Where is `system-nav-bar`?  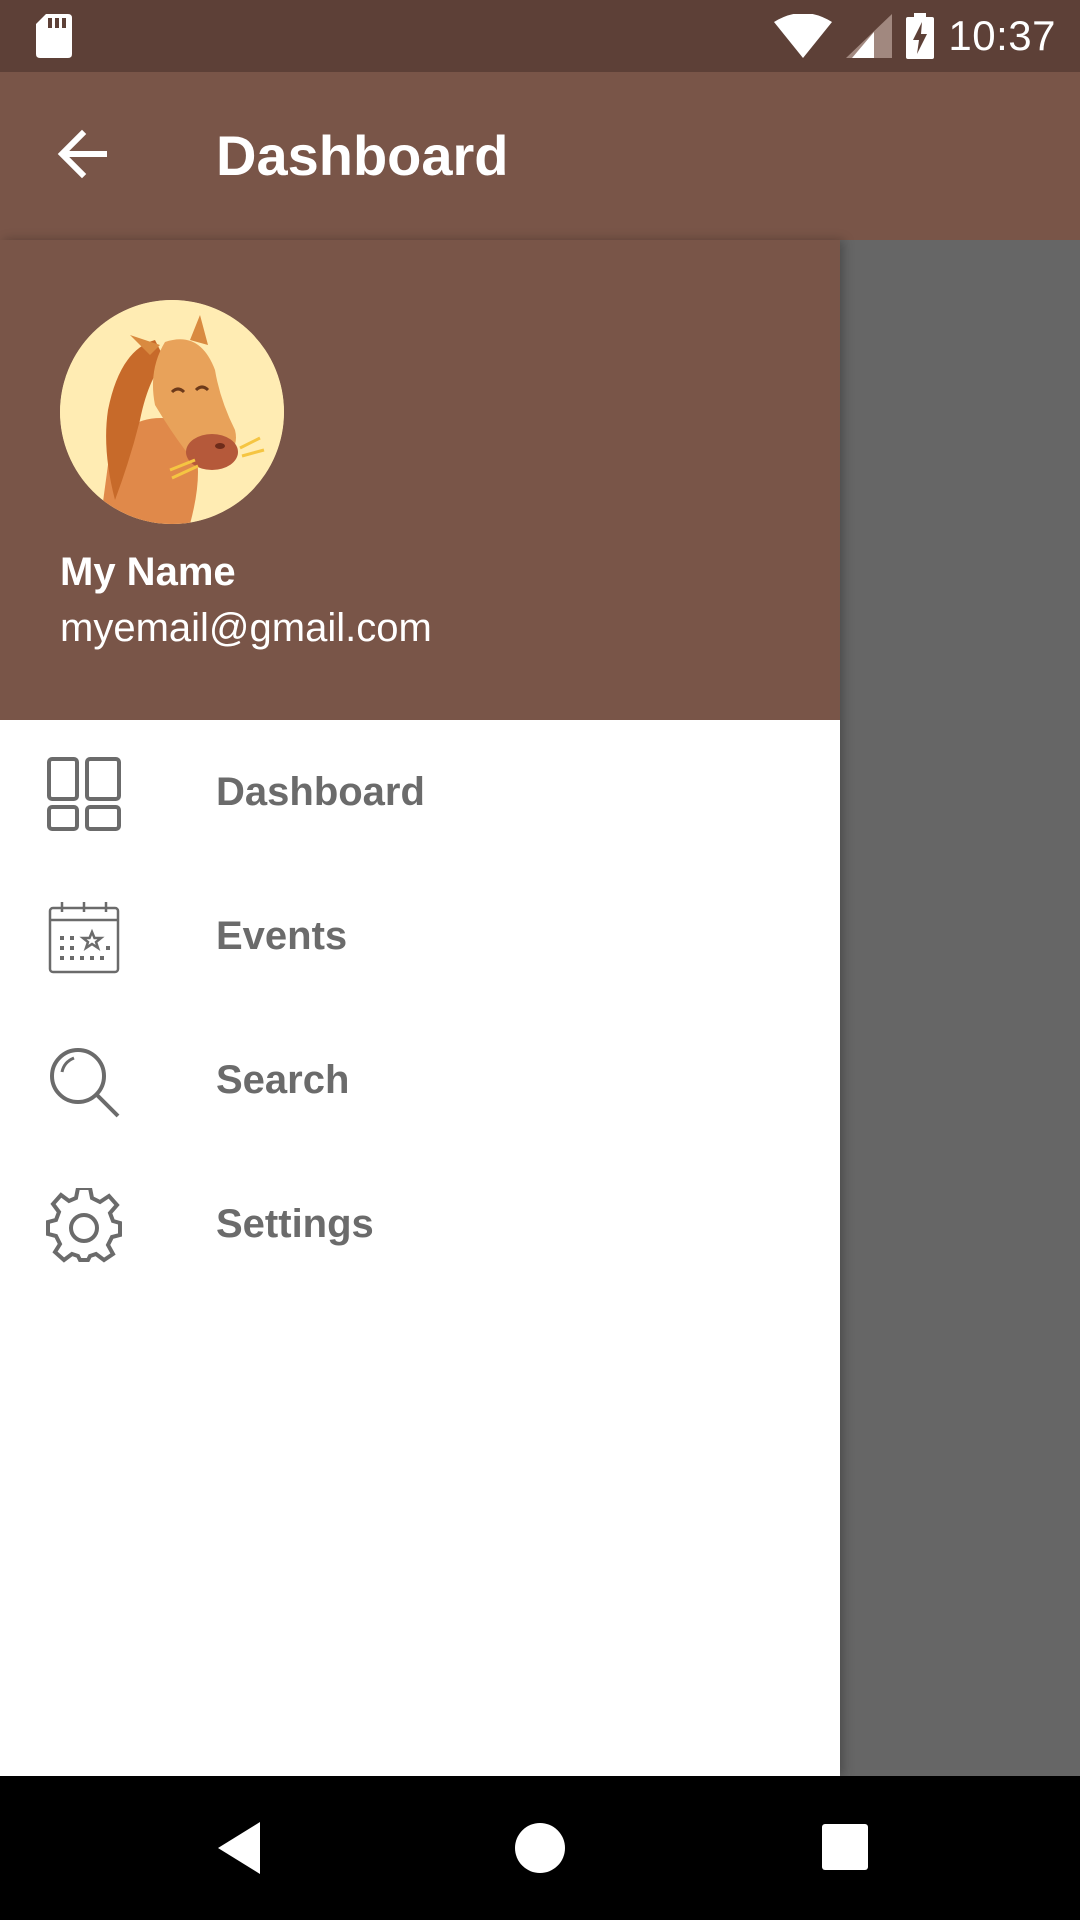
system-nav-bar is located at coordinates (540, 1848).